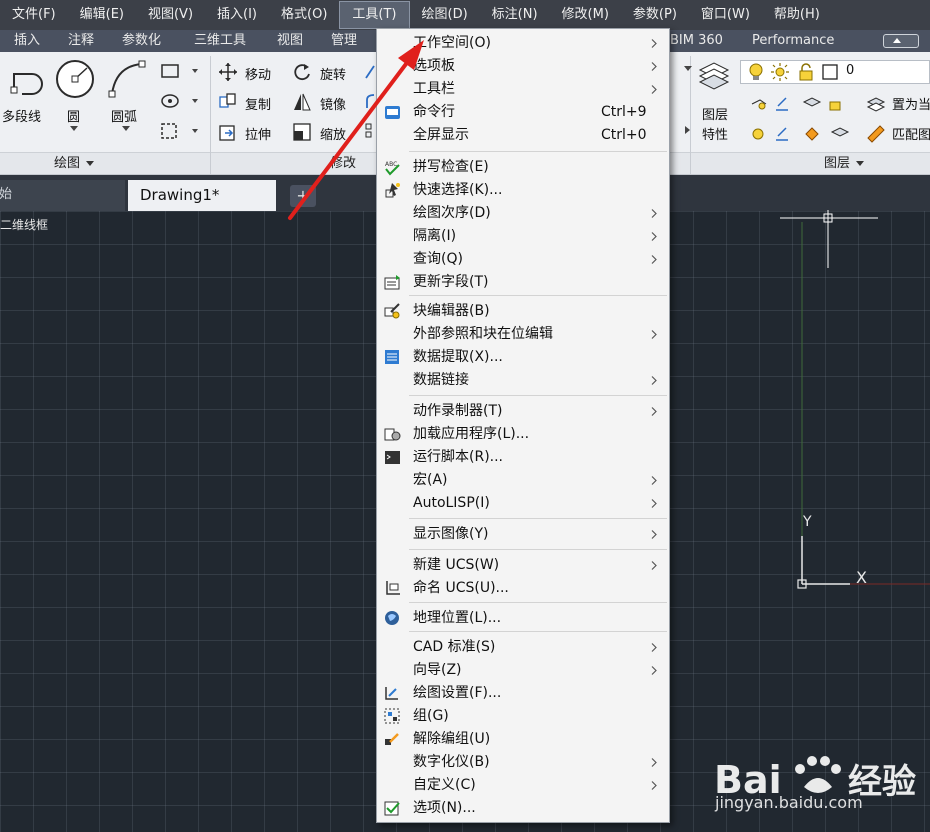 The image size is (930, 832). What do you see at coordinates (483, 334) in the screenshot?
I see `menu-item-label: 外部参照和块在位编辑` at bounding box center [483, 334].